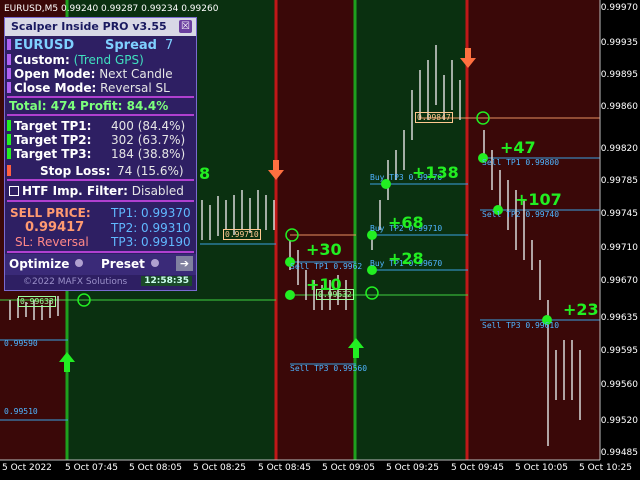 The height and width of the screenshot is (480, 640). Describe the element at coordinates (324, 284) in the screenshot. I see `profit-label: +10` at that location.